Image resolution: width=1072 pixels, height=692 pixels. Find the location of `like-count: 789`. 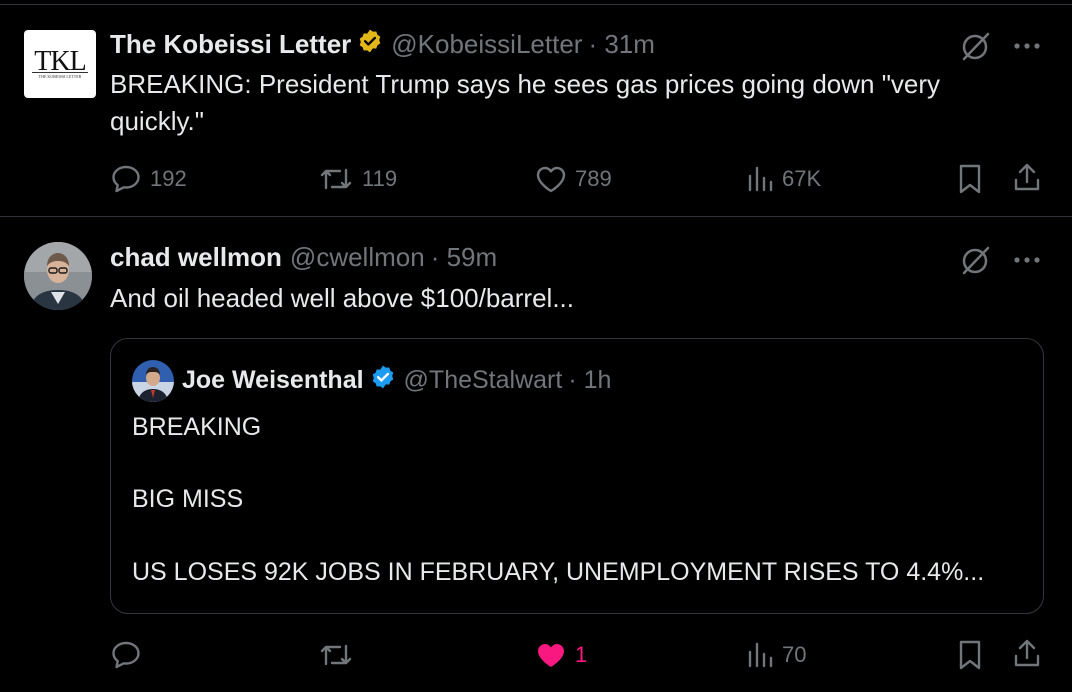

like-count: 789 is located at coordinates (593, 178).